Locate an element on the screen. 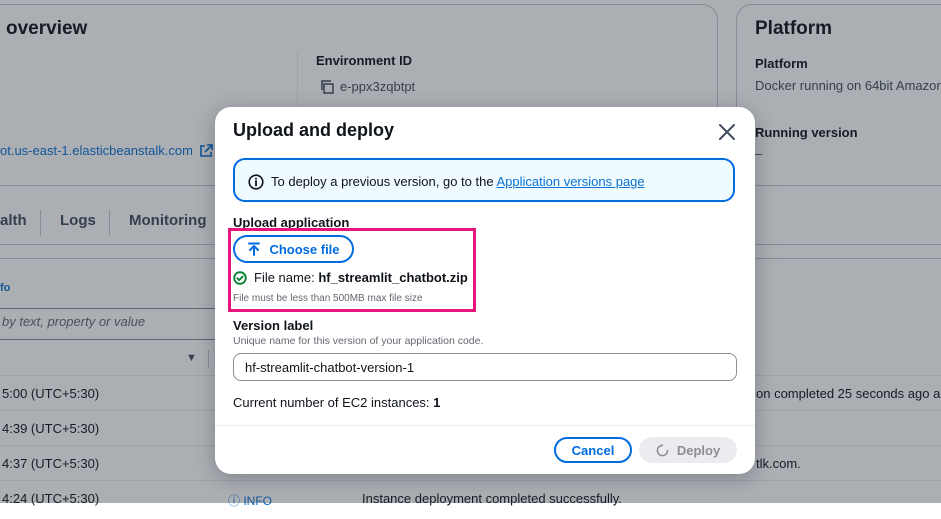 The image size is (941, 519). file-name-prefix: File name: is located at coordinates (286, 277).